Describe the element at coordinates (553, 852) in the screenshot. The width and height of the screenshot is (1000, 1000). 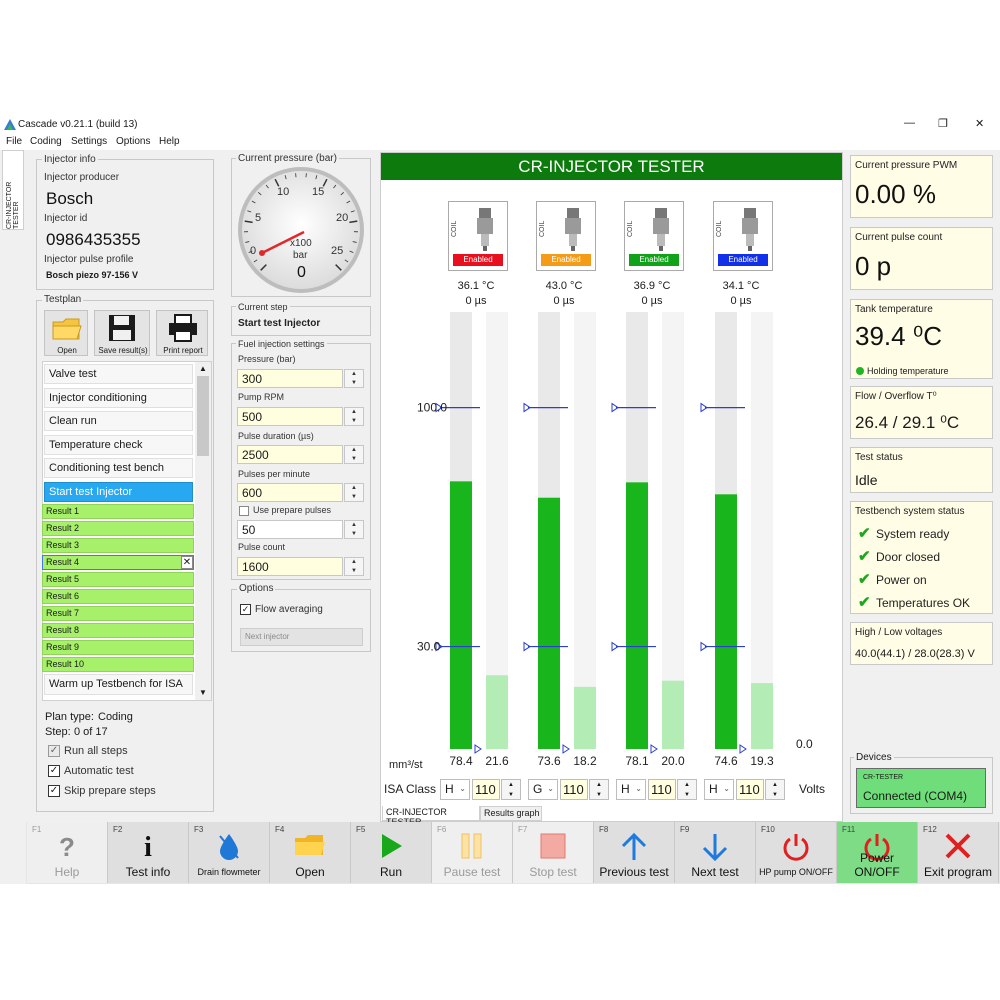
I see `fkey-f7-button: F7 Stop test` at that location.